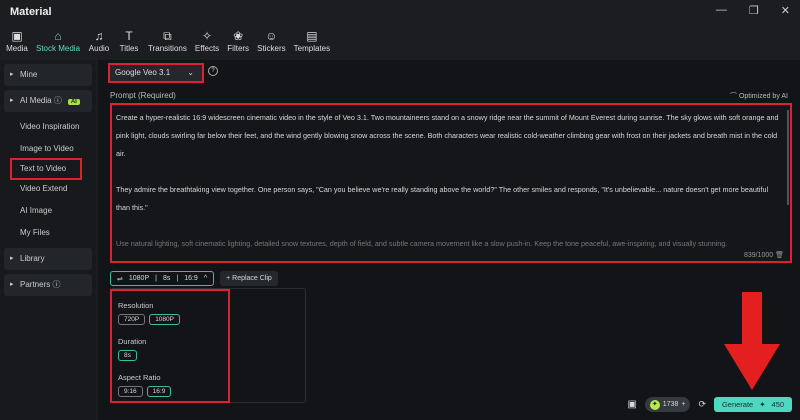  I want to click on generate-label: Generate, so click(737, 404).